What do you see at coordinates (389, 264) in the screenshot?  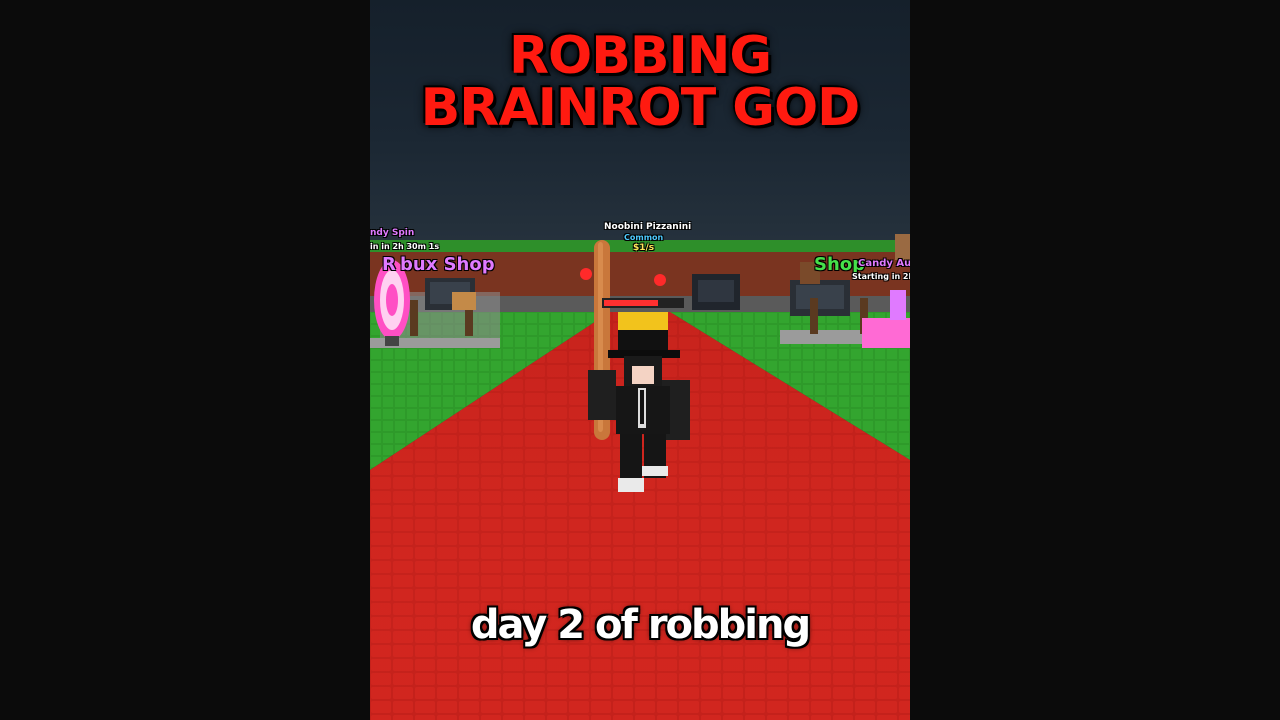 I see `robux-shop-prefix: R` at bounding box center [389, 264].